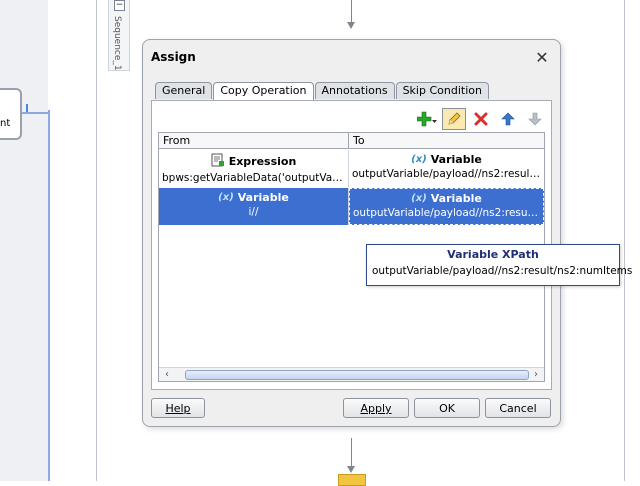 This screenshot has height=486, width=640. Describe the element at coordinates (446, 141) in the screenshot. I see `column-header-to: To` at that location.